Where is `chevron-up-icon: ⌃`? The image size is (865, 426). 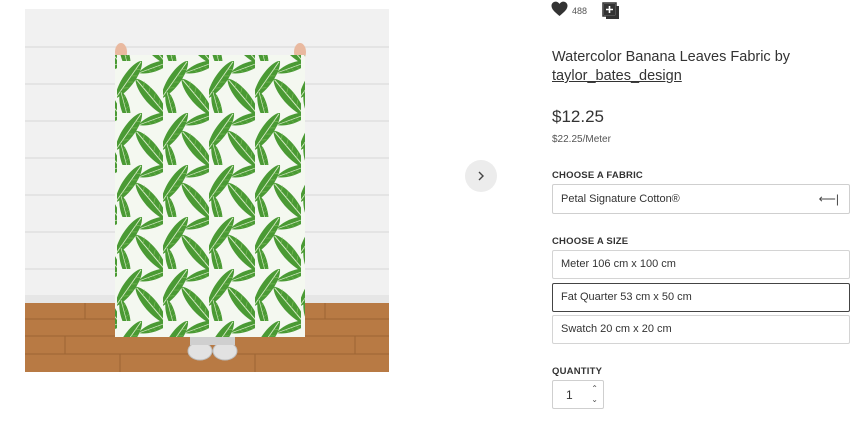 chevron-up-icon: ⌃ is located at coordinates (594, 388).